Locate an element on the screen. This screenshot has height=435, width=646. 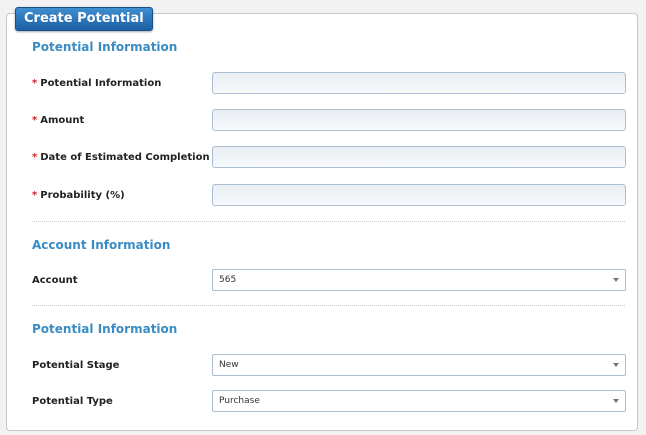
label-potential-stage: Potential Stage is located at coordinates (76, 365).